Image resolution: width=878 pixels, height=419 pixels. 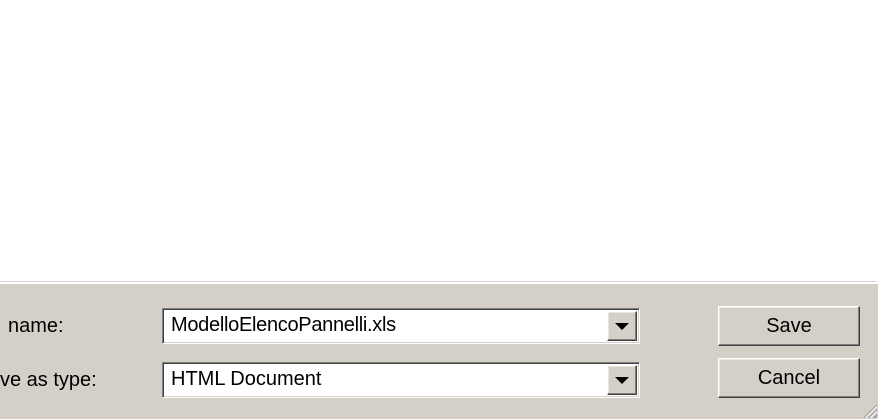 What do you see at coordinates (401, 326) in the screenshot?
I see `file-name-combobox: ModelloElencoPannelli.xls` at bounding box center [401, 326].